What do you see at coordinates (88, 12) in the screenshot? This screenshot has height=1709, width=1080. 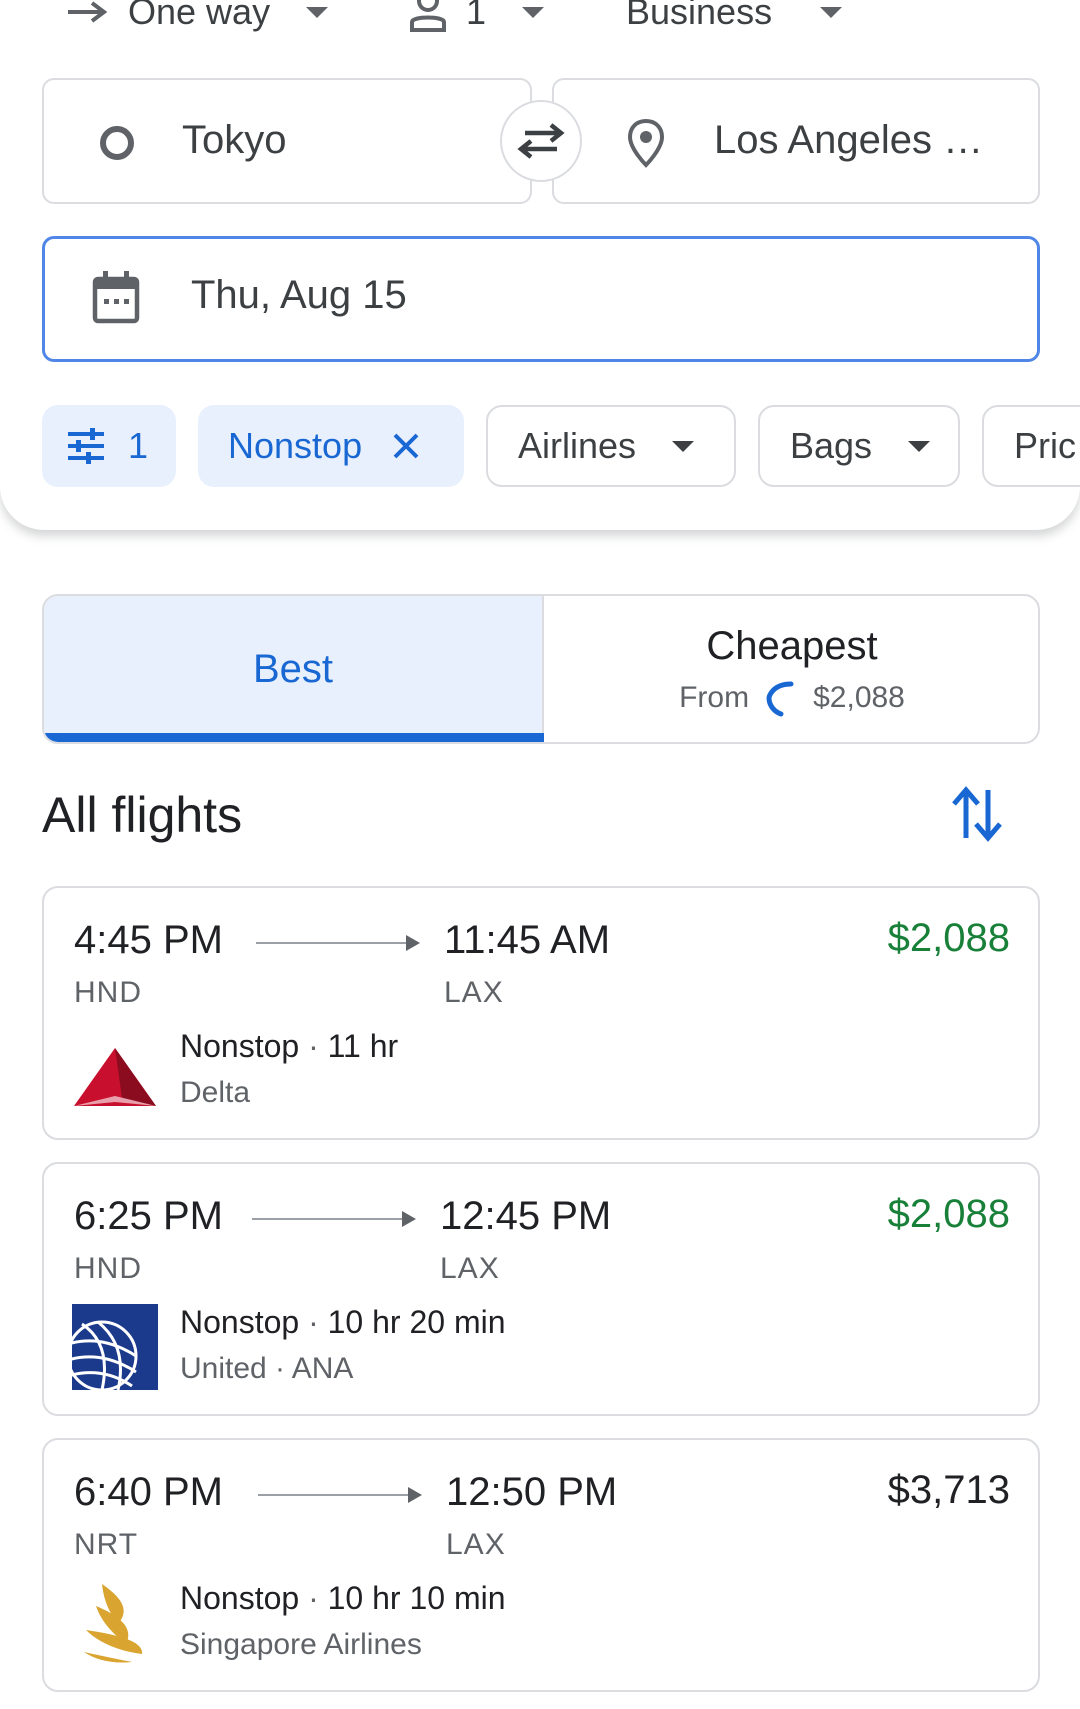 I see `arrow-right-icon` at bounding box center [88, 12].